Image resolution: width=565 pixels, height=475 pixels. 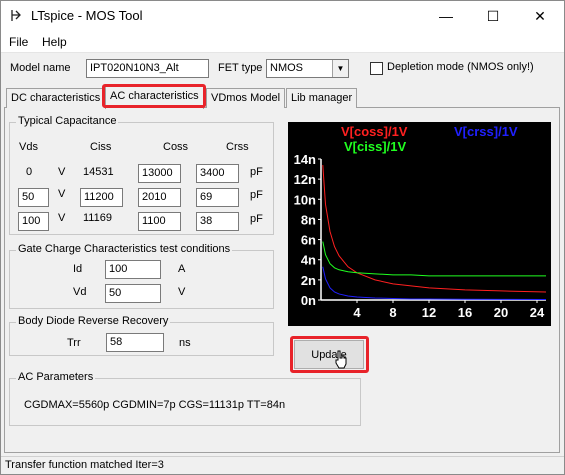 I want to click on vds-header: Vds, so click(x=28, y=147).